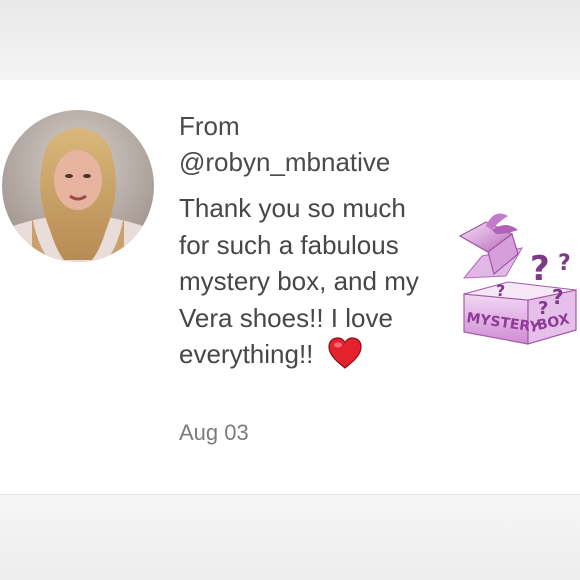 Image resolution: width=580 pixels, height=580 pixels. I want to click on heart-icon, so click(345, 353).